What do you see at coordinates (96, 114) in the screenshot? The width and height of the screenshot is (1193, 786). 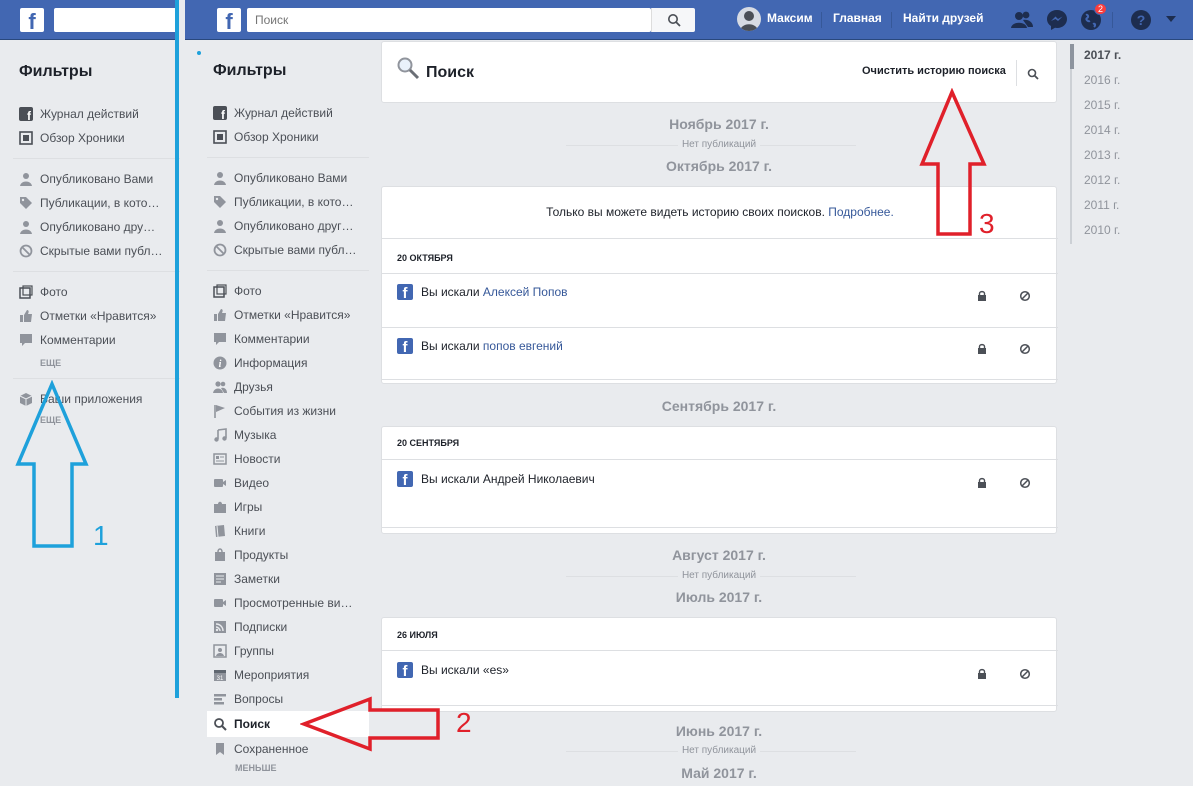 I see `left-menu-activity-log: f Журнал действий` at bounding box center [96, 114].